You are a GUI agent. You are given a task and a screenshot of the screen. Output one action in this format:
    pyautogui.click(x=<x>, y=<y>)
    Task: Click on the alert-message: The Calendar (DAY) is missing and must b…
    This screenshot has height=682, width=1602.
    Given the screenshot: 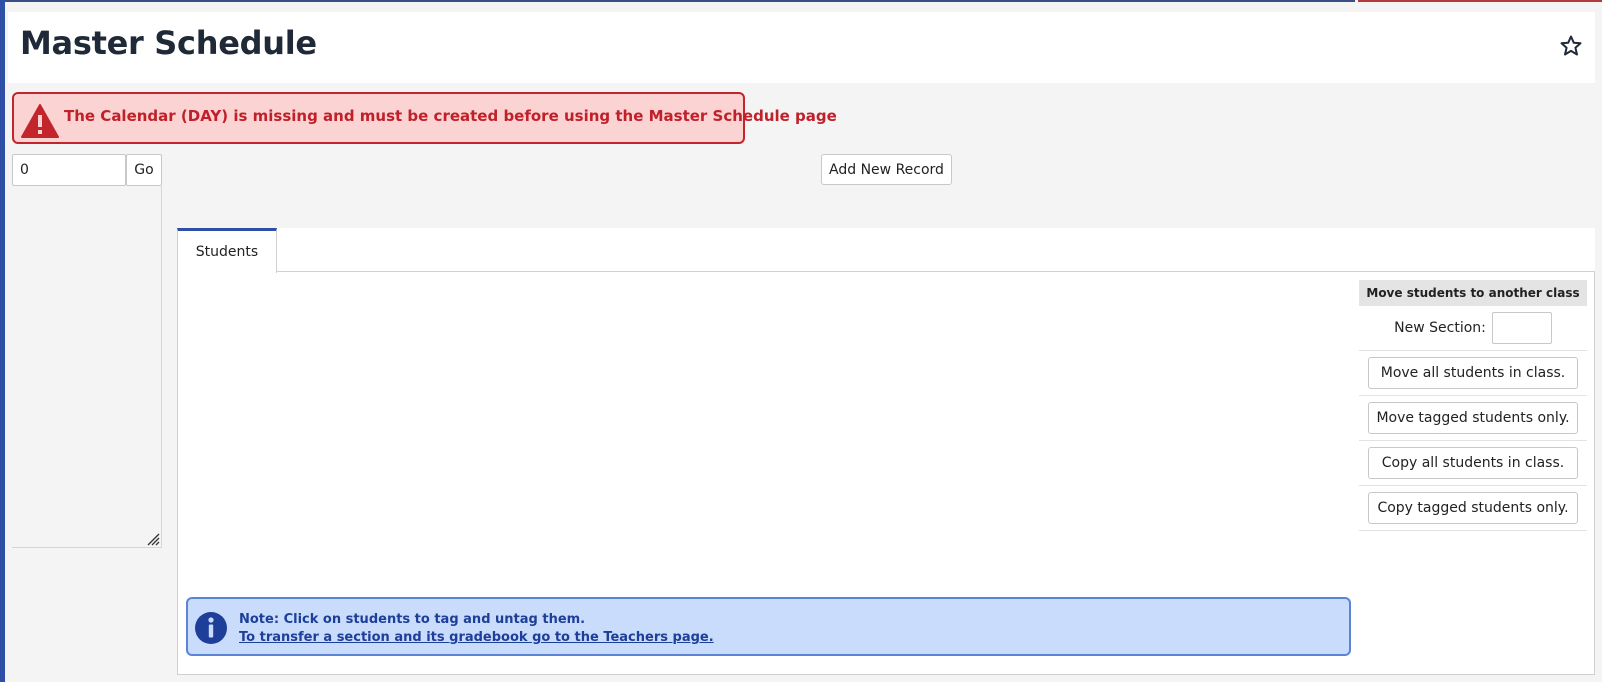 What is the action you would take?
    pyautogui.click(x=450, y=116)
    